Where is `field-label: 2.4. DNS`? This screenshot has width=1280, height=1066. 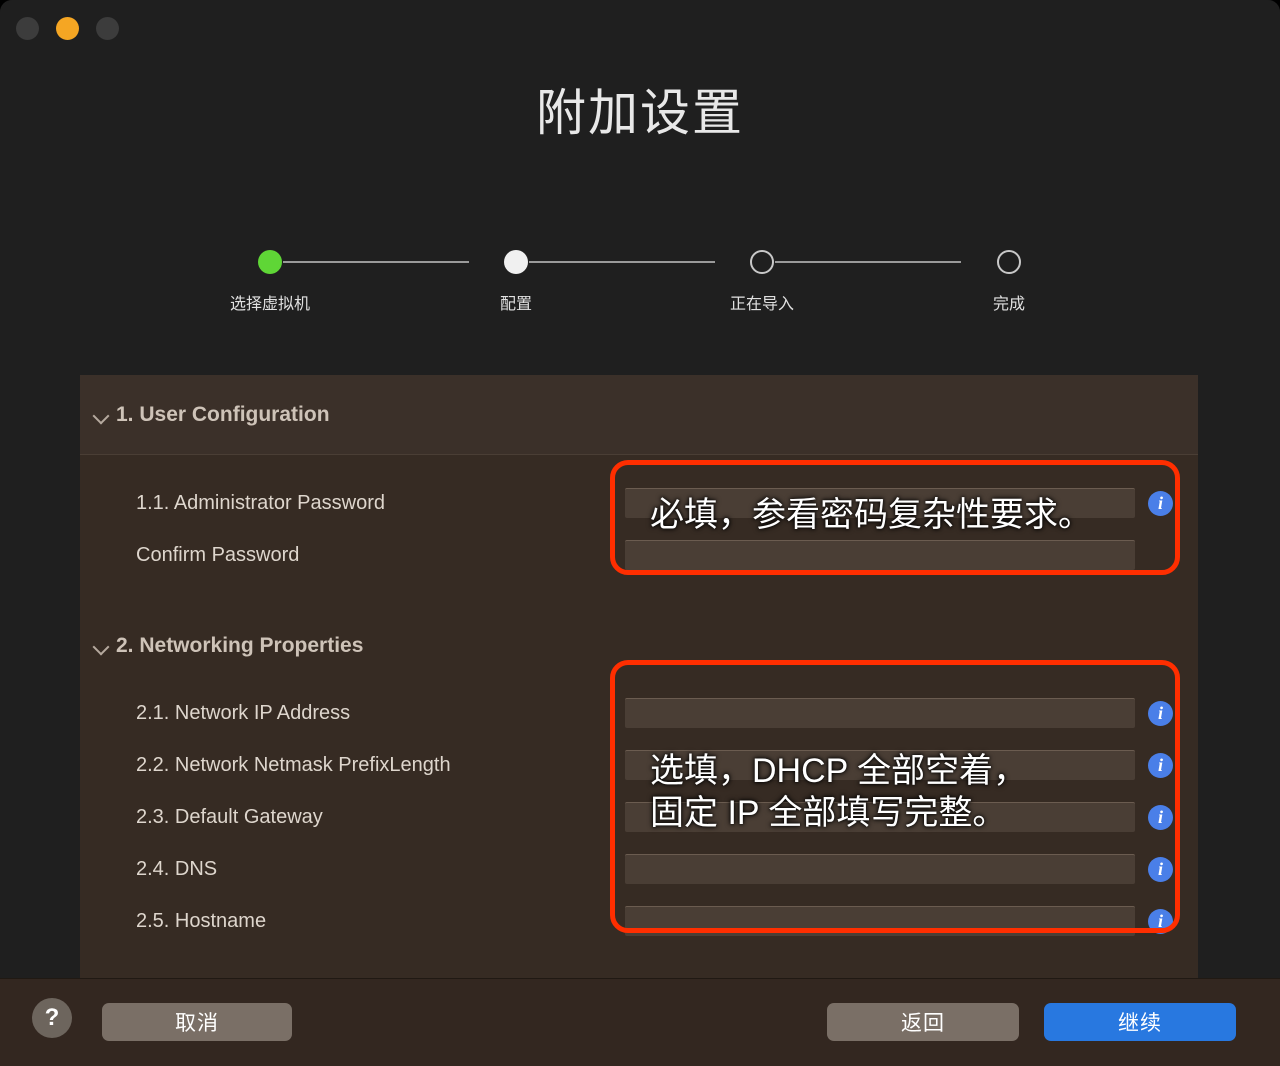
field-label: 2.4. DNS is located at coordinates (177, 868).